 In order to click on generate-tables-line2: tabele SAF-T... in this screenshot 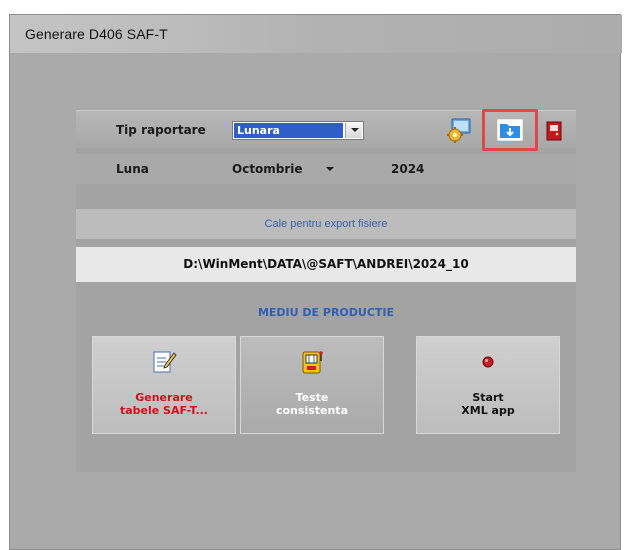, I will do `click(163, 410)`.